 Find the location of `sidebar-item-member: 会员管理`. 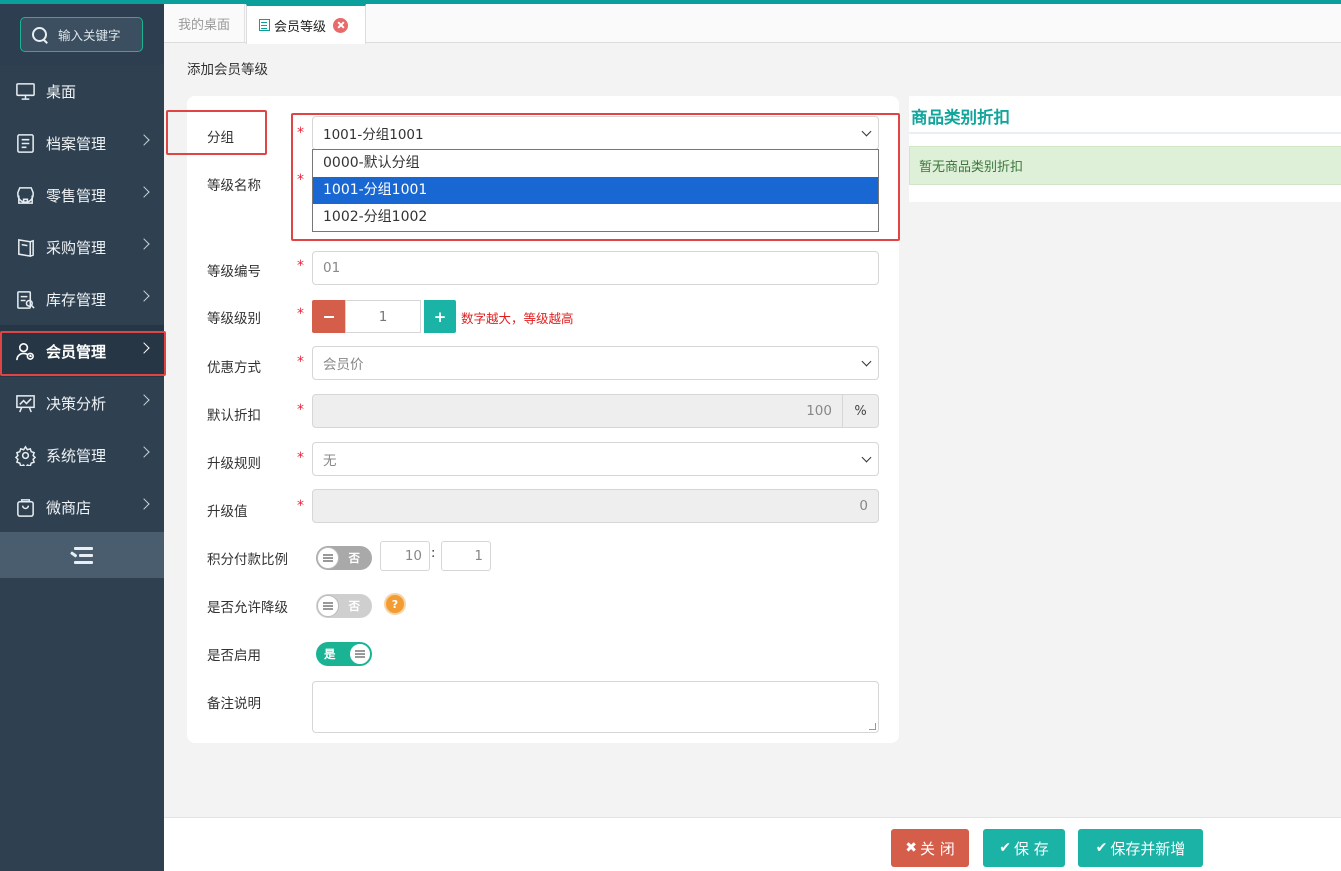

sidebar-item-member: 会员管理 is located at coordinates (82, 351).